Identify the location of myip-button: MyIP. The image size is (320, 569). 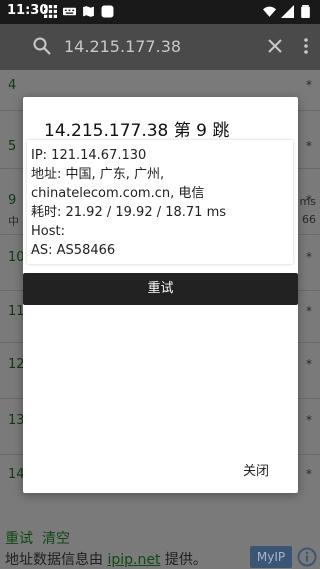
(271, 557).